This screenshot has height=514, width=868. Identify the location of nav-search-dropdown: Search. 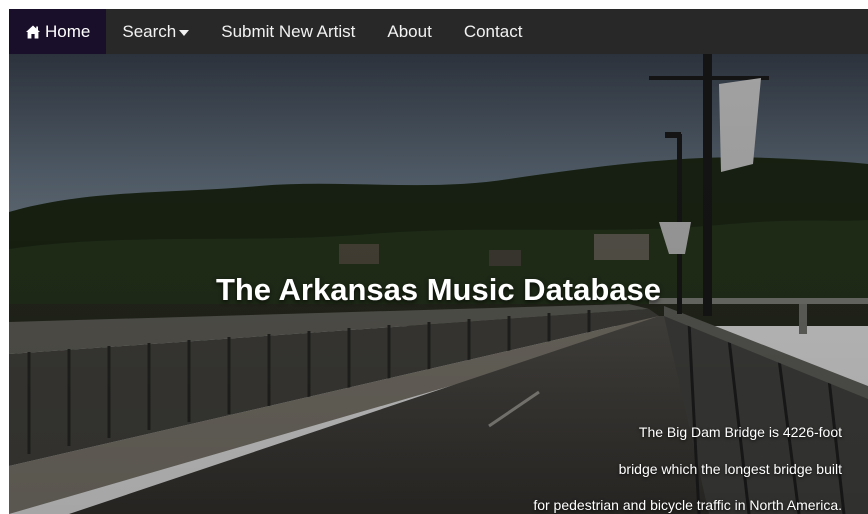
(155, 31).